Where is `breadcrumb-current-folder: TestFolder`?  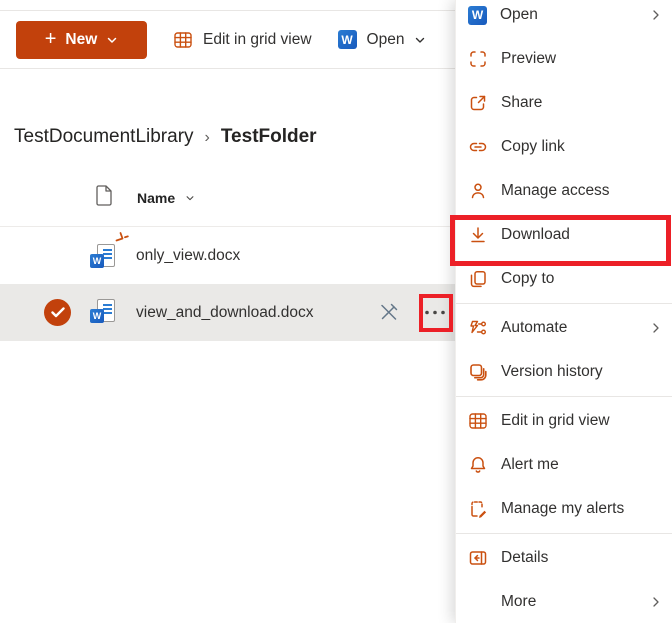
breadcrumb-current-folder: TestFolder is located at coordinates (268, 136).